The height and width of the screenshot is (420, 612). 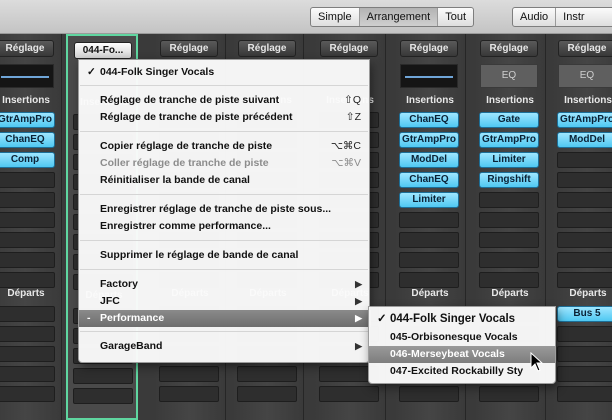 What do you see at coordinates (230, 163) in the screenshot?
I see `menu-item-paste-setting: Coller réglage de tranche de piste ⌥⌘V` at bounding box center [230, 163].